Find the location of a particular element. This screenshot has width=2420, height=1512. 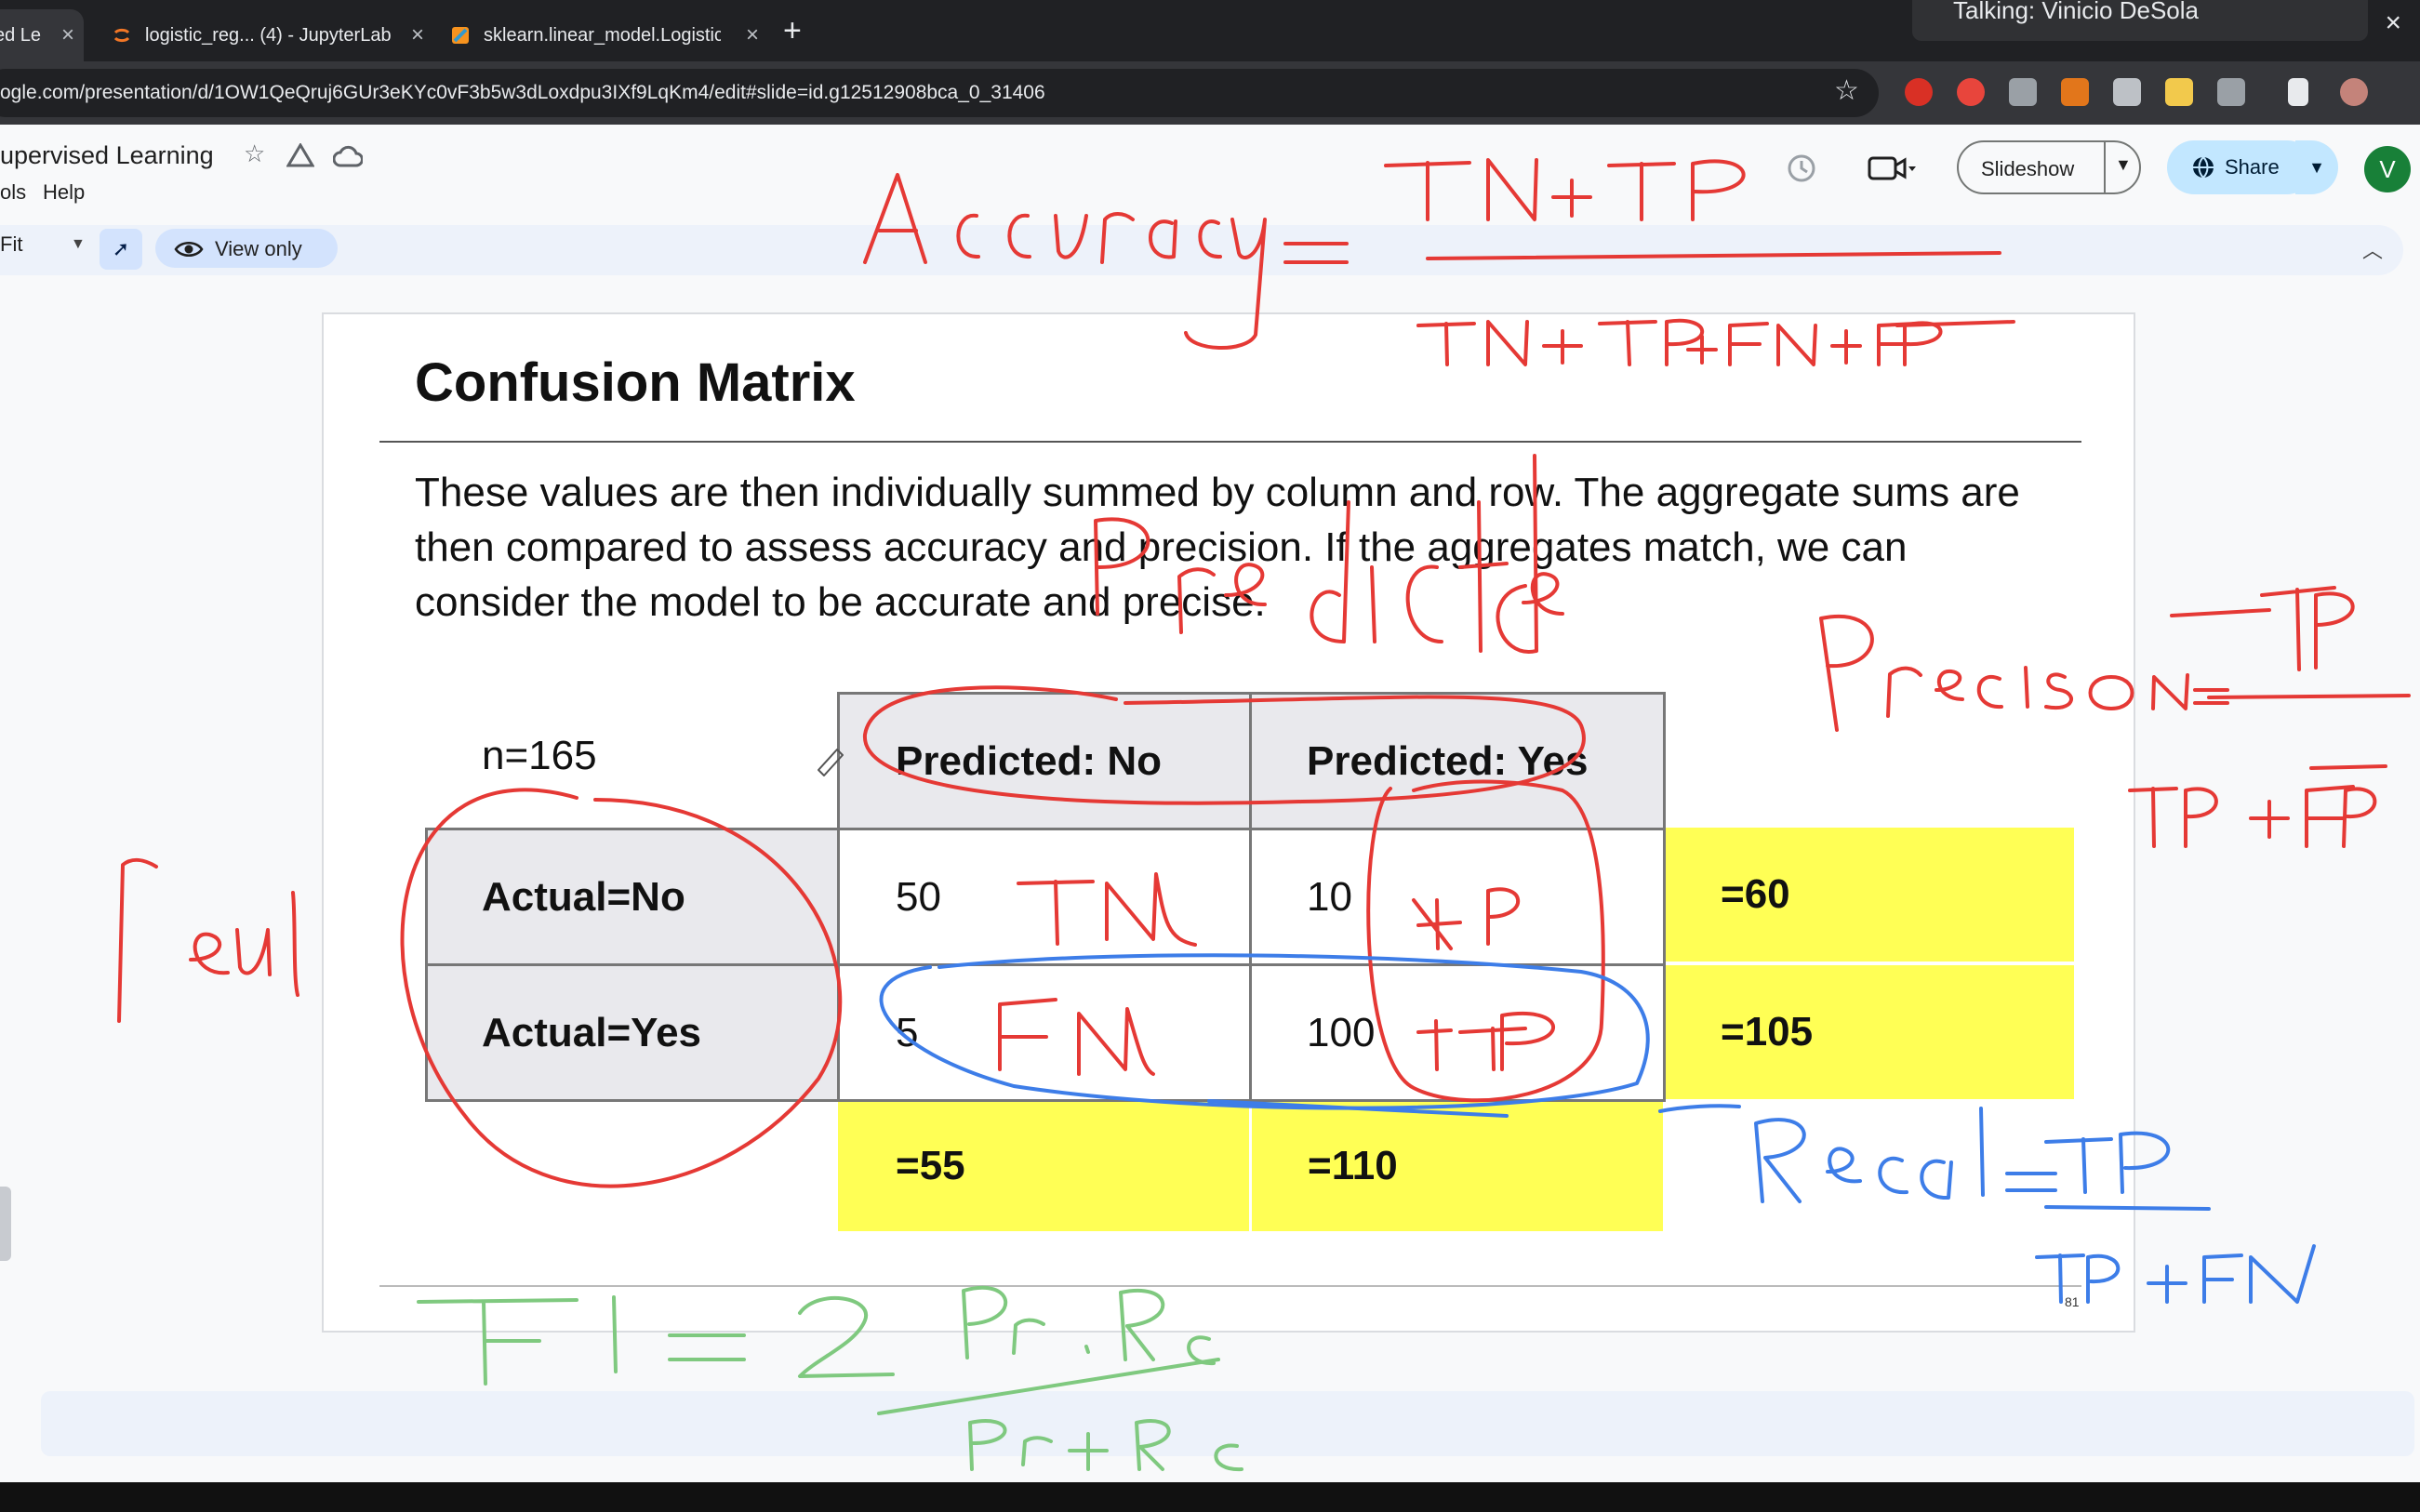

metamask-icon is located at coordinates (2075, 92).